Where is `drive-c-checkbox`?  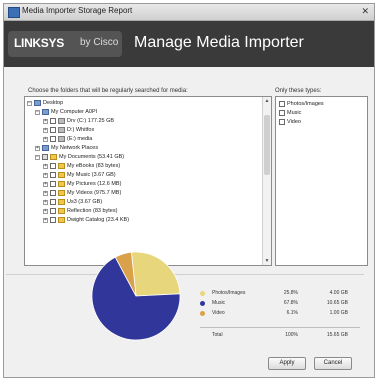
drive-c-checkbox is located at coordinates (53, 121).